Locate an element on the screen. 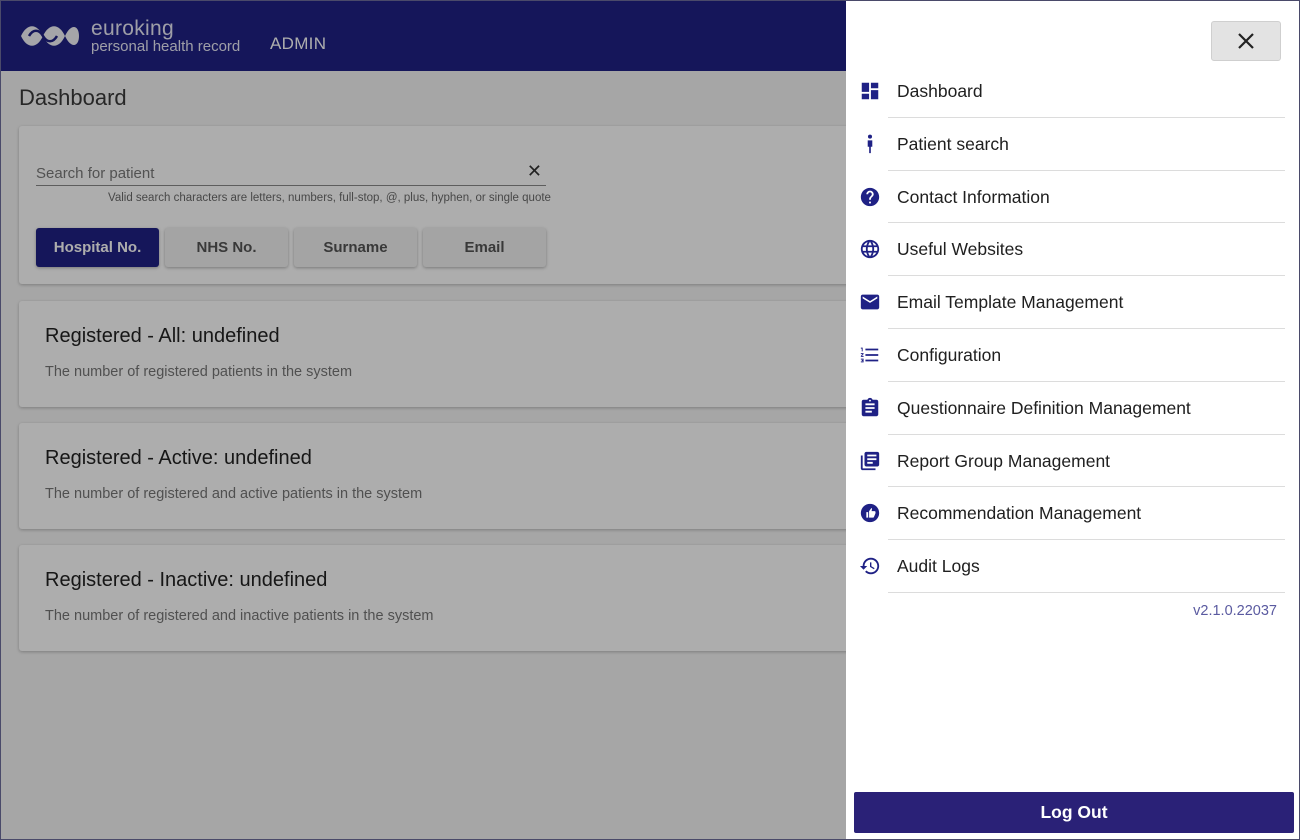 This screenshot has width=1300, height=840. nav-item-useful-websites: Useful Websites is located at coordinates (1072, 250).